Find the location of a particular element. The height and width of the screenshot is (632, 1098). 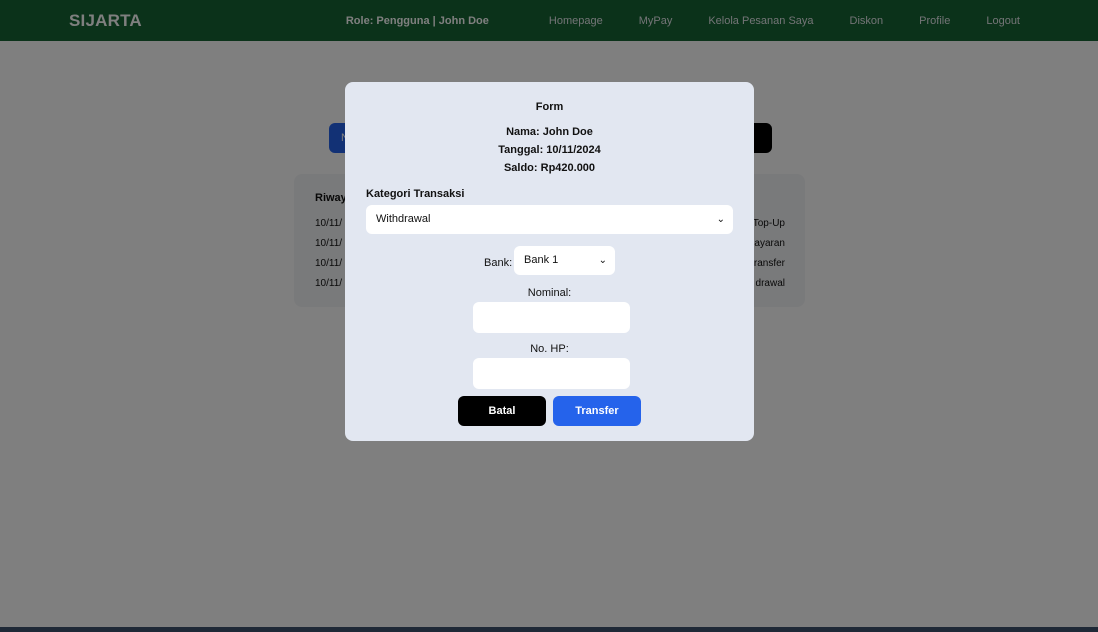

bank-selected-value: Bank 1 is located at coordinates (541, 260).